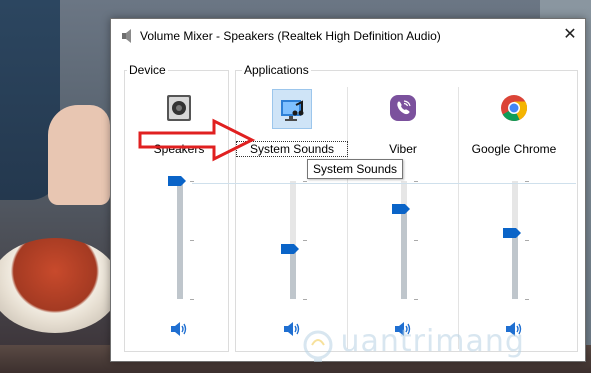 The image size is (591, 373). What do you see at coordinates (432, 341) in the screenshot?
I see `watermark-text: uantrimang` at bounding box center [432, 341].